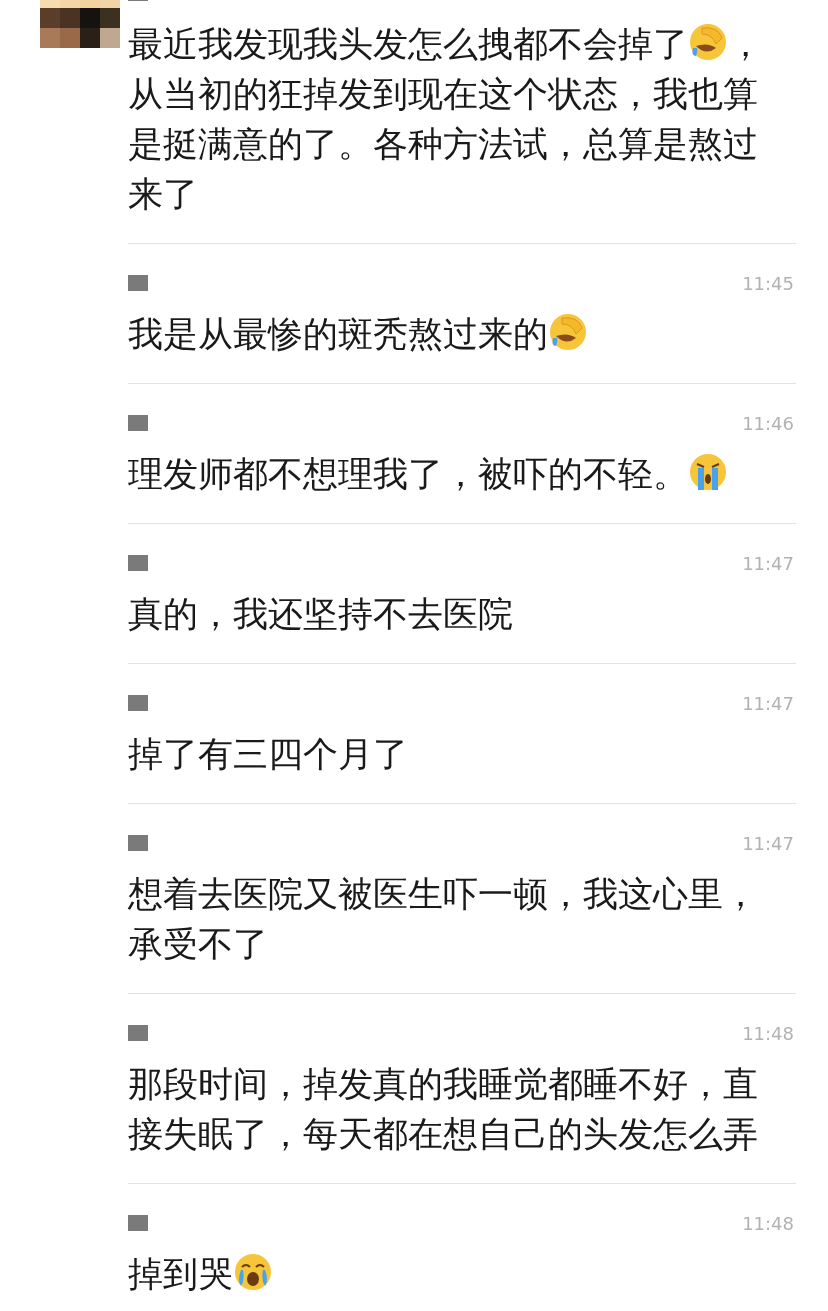 This screenshot has height=1311, width=828. I want to click on crying-face-icon, so click(708, 472).